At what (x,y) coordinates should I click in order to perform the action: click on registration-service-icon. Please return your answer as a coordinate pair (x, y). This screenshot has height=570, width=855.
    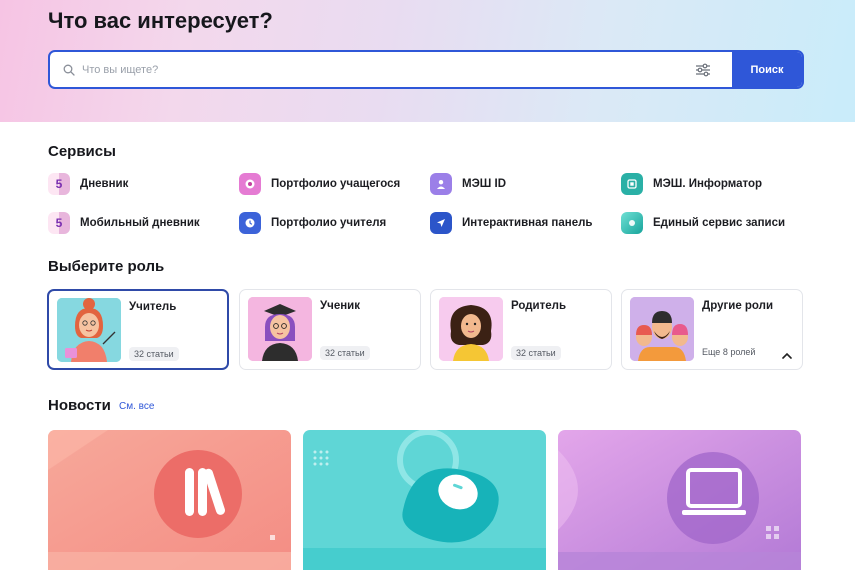
    Looking at the image, I should click on (632, 223).